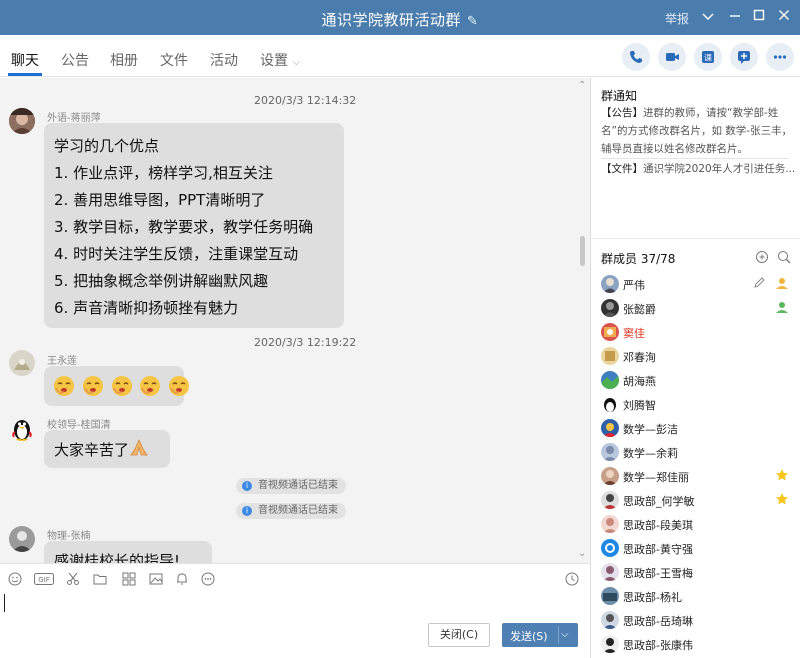 The width and height of the screenshot is (800, 658). What do you see at coordinates (695, 356) in the screenshot?
I see `member-item: 邓春洵` at bounding box center [695, 356].